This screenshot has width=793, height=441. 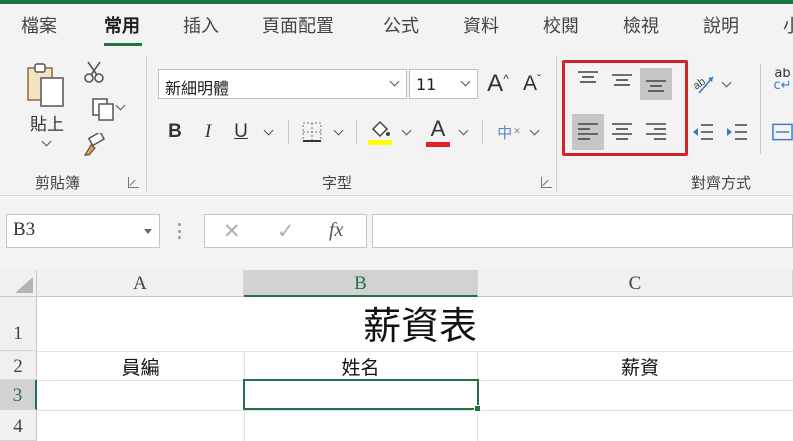 What do you see at coordinates (506, 79) in the screenshot?
I see `caret-up-icon: ^` at bounding box center [506, 79].